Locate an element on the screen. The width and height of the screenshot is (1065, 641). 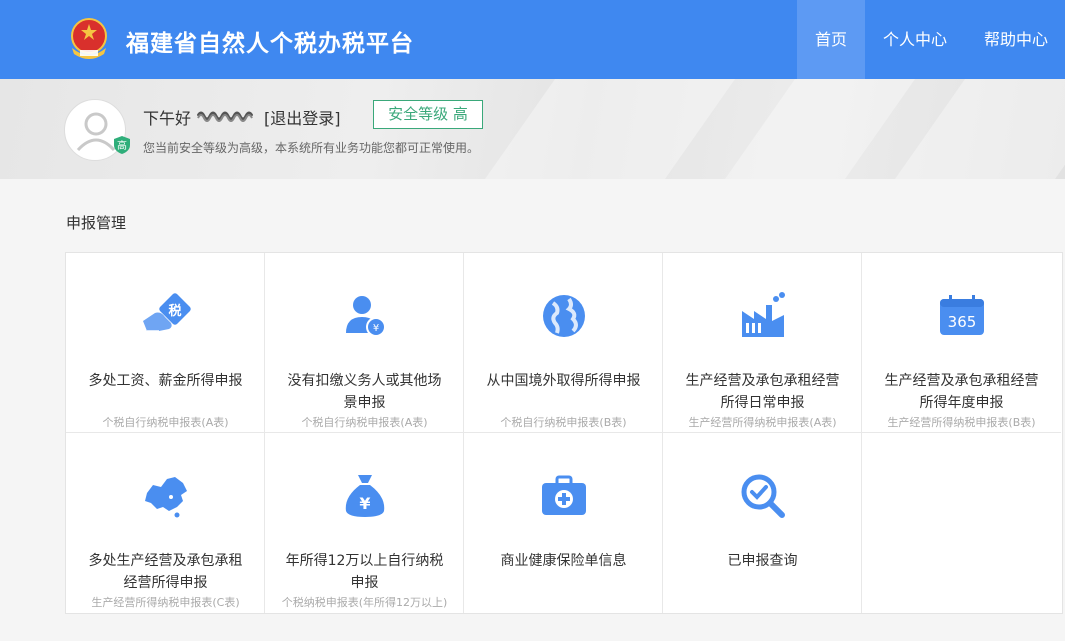
tile-health-insurance: 商业健康保险单信息 is located at coordinates (563, 523).